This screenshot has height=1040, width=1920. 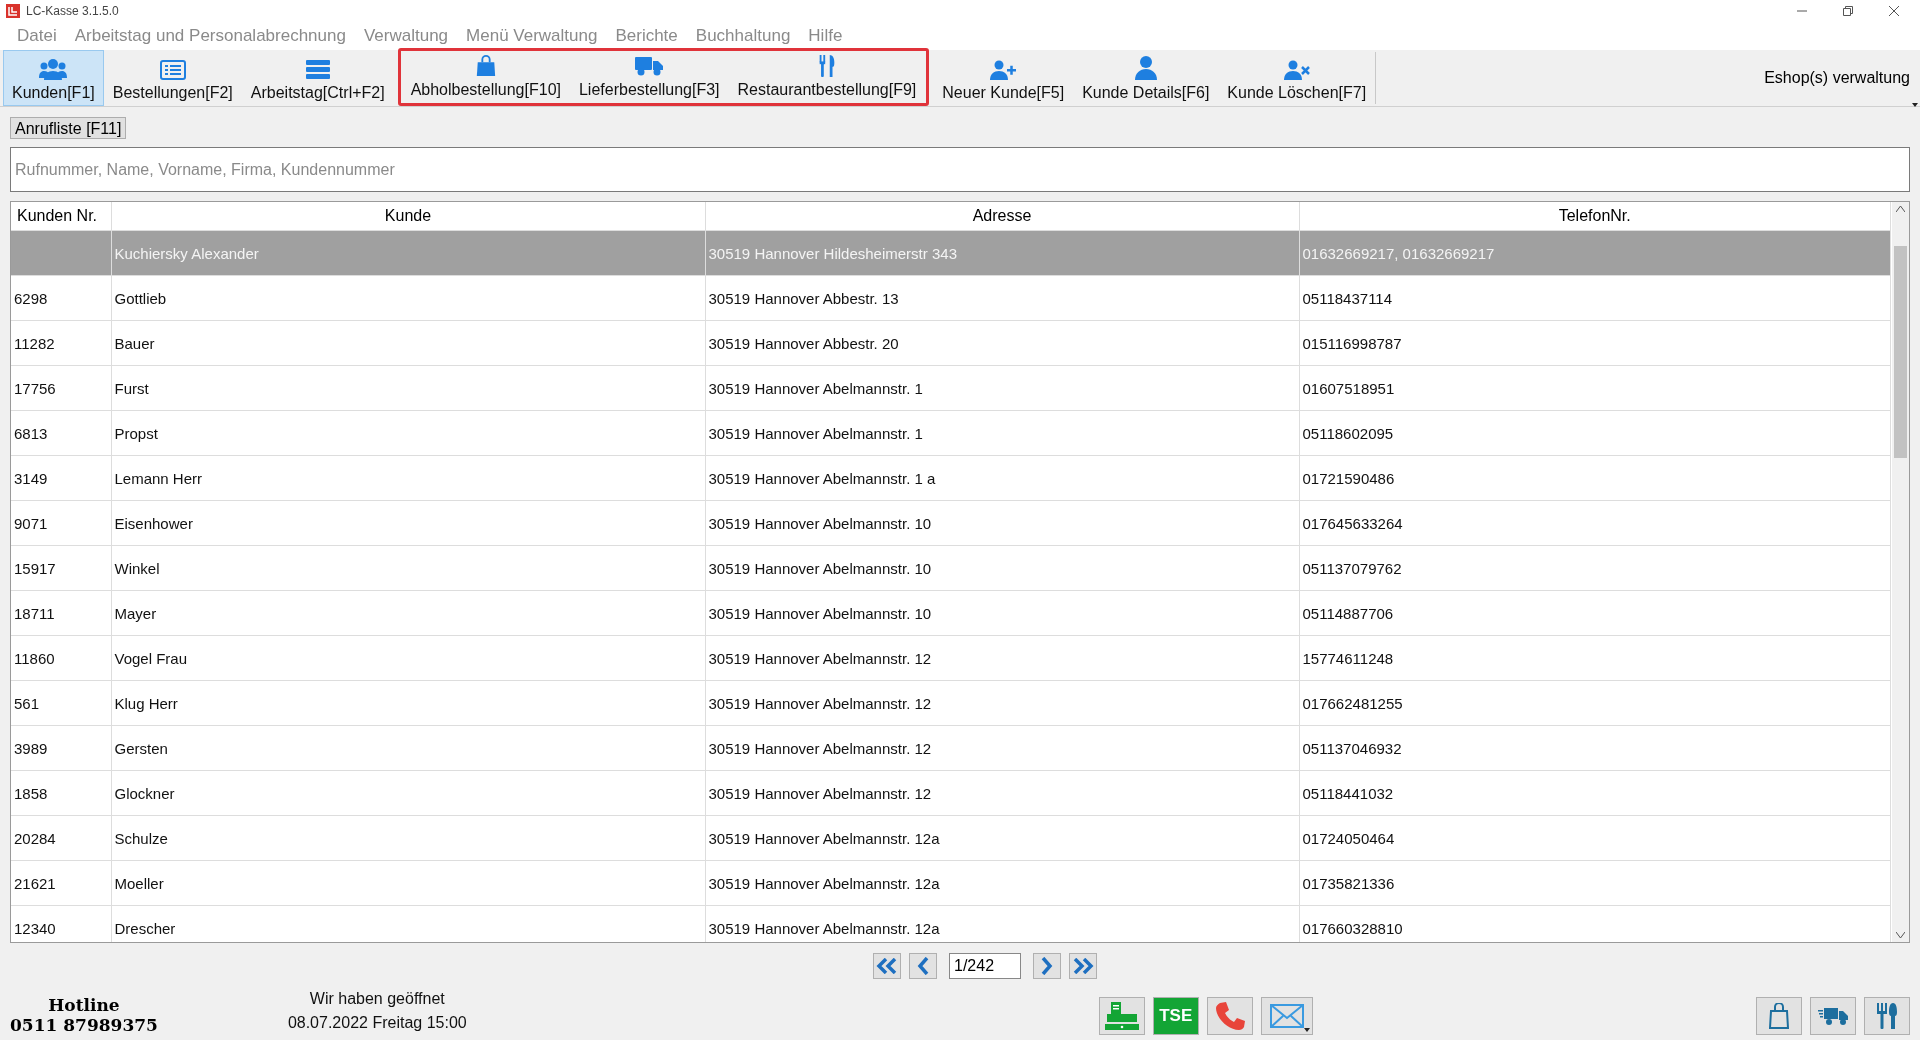 I want to click on table-cell: 9071, so click(x=61, y=523).